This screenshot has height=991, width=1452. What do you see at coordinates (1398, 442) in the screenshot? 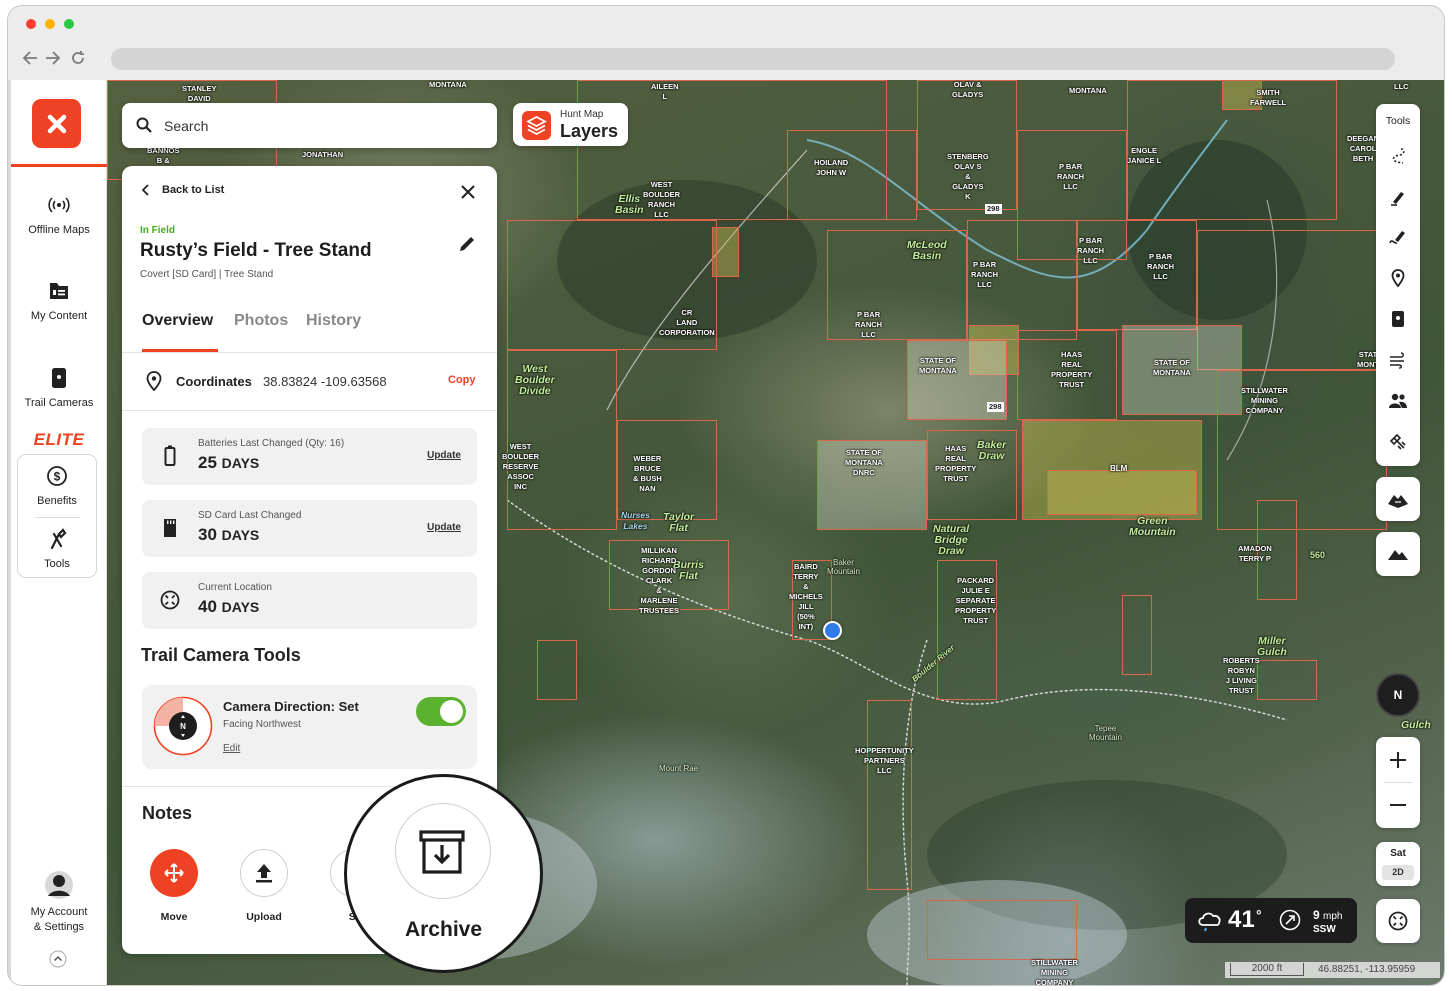
I see `satellite-icon` at bounding box center [1398, 442].